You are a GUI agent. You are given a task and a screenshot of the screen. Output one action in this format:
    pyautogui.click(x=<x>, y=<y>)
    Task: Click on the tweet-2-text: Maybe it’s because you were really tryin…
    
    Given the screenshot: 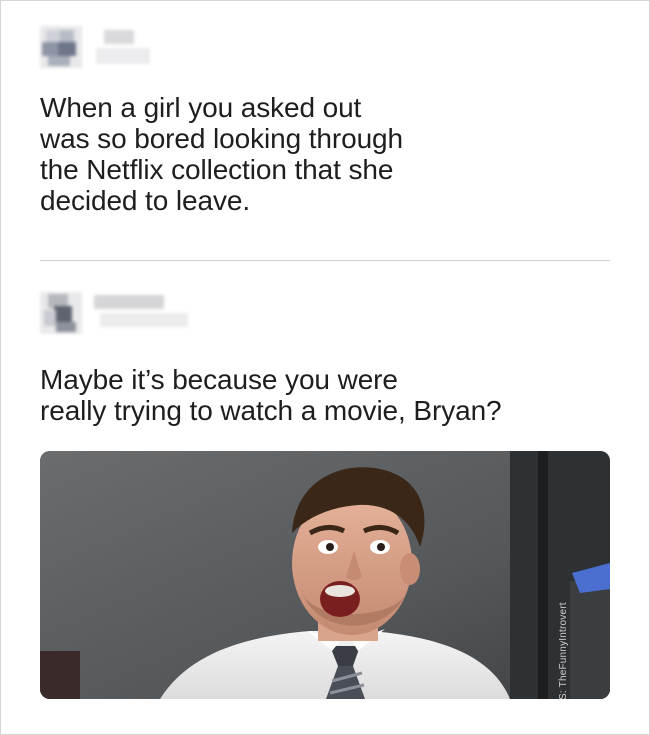 What is the action you would take?
    pyautogui.click(x=271, y=395)
    